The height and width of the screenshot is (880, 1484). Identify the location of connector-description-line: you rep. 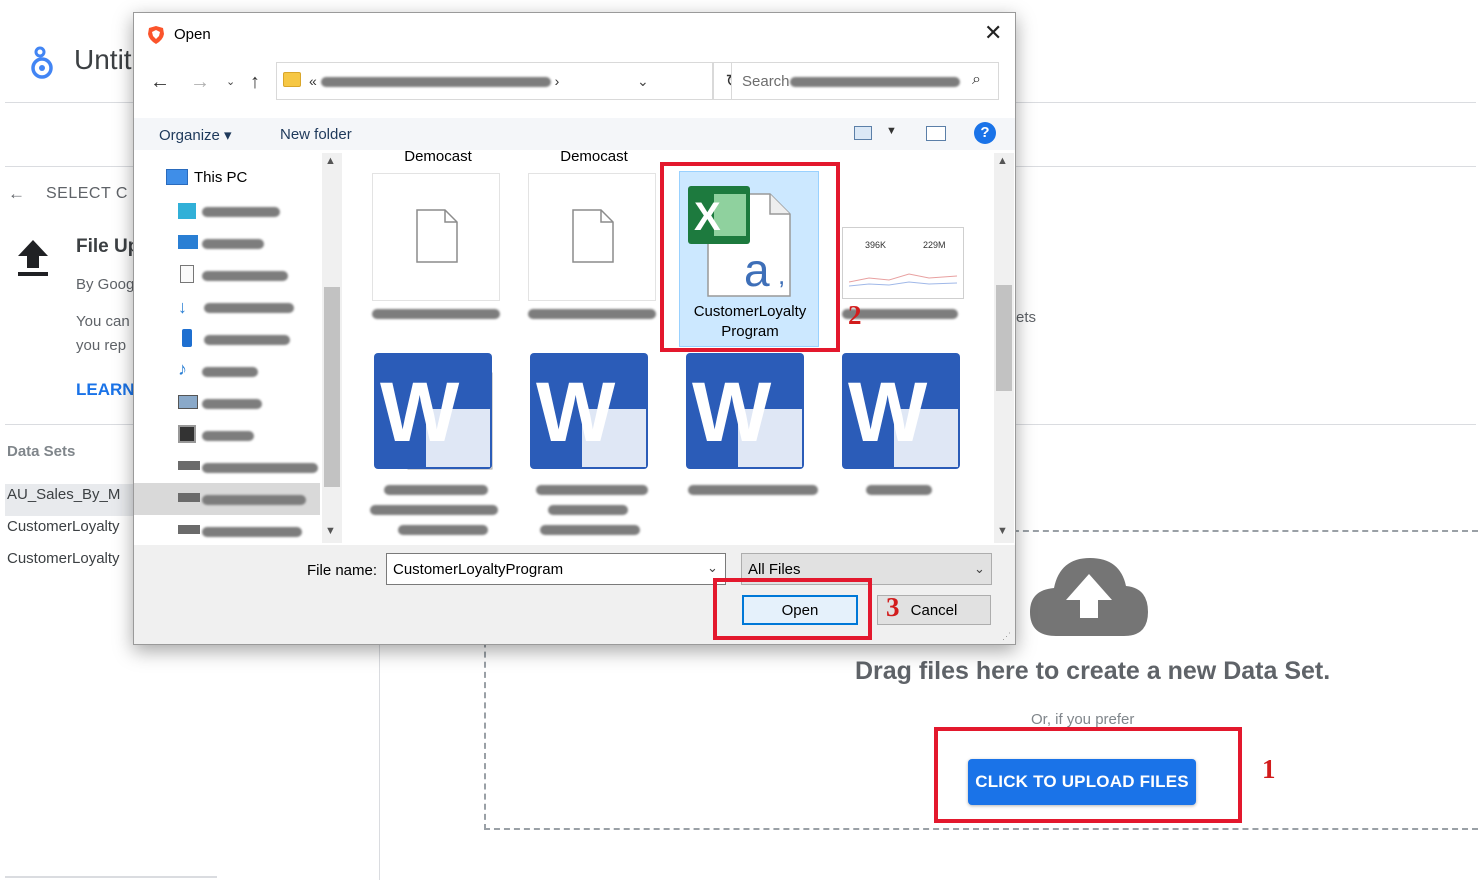
(101, 345).